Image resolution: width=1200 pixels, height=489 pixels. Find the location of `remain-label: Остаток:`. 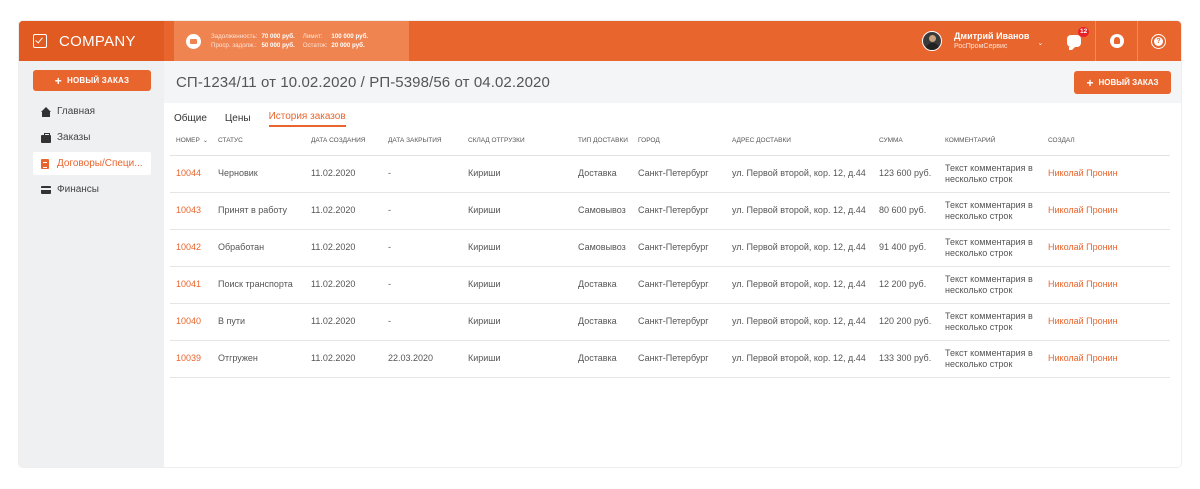

remain-label: Остаток: is located at coordinates (315, 45).